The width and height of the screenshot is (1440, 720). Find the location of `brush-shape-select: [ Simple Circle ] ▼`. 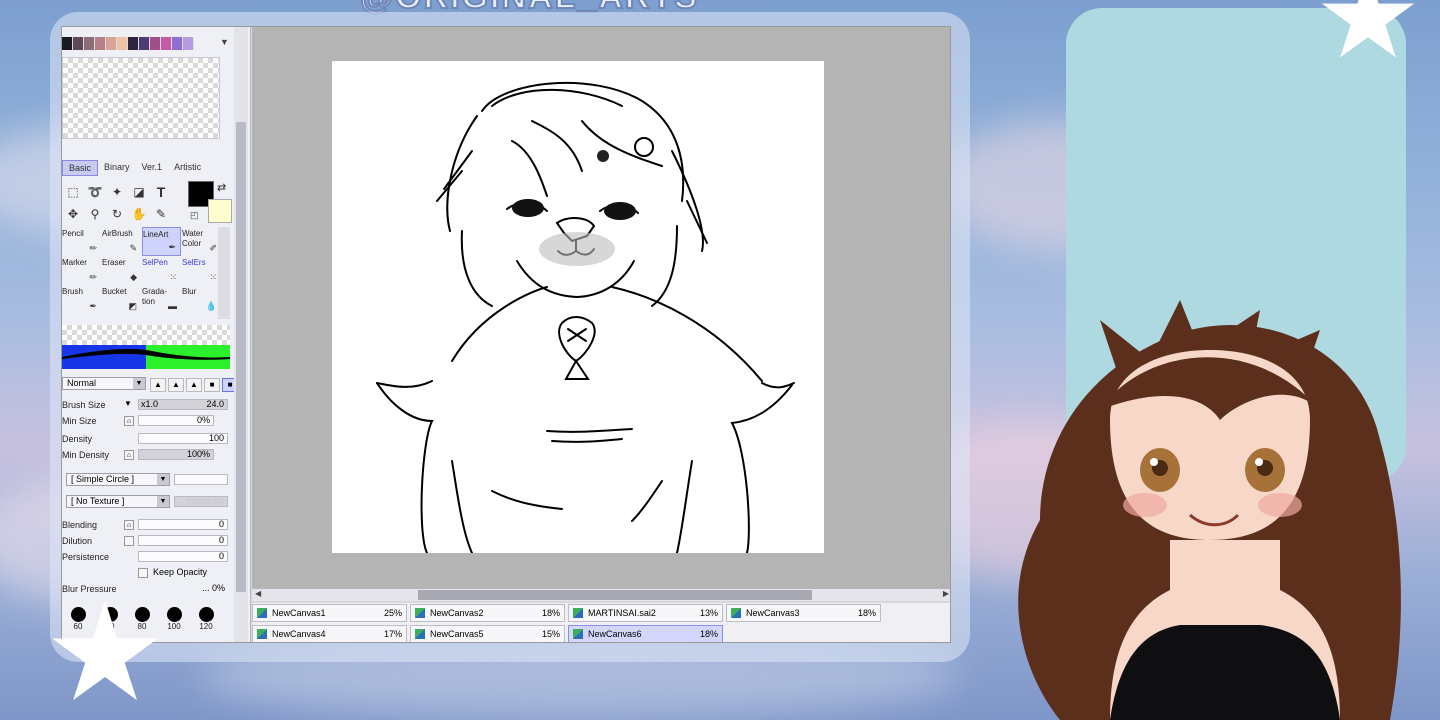

brush-shape-select: [ Simple Circle ] ▼ is located at coordinates (118, 479).